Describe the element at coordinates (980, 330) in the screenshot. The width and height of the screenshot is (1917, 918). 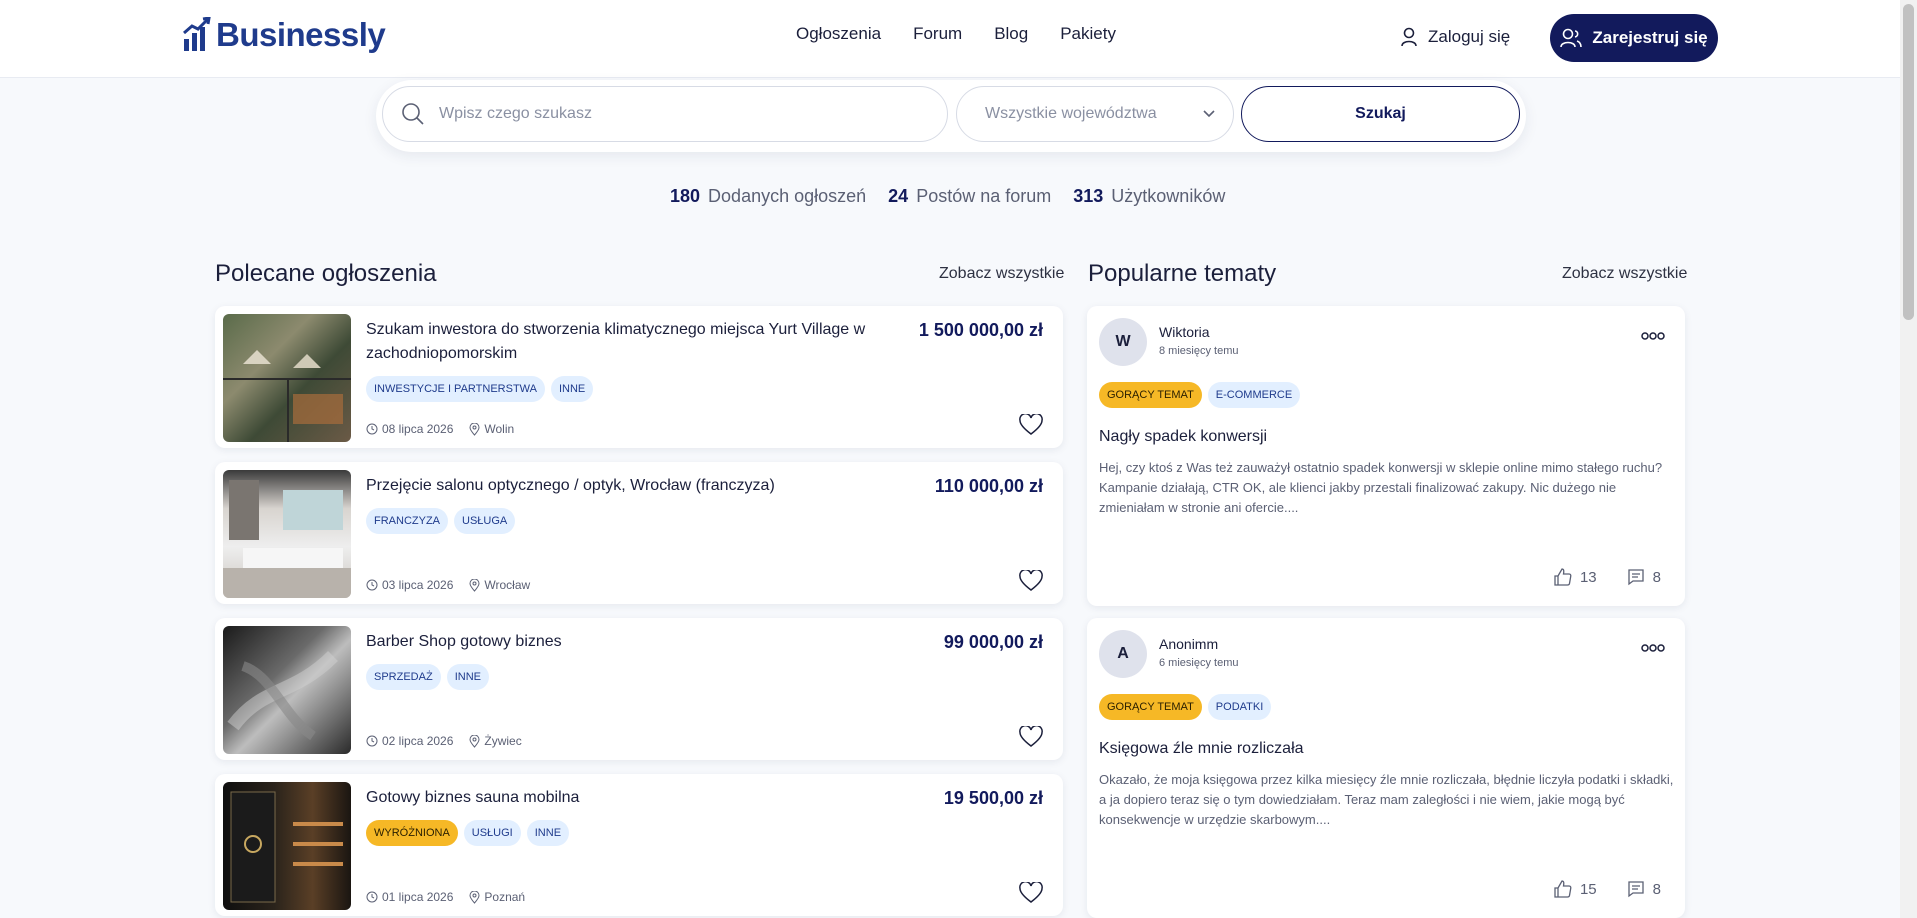
I see `listing-price: 1 500 000,00 zł` at that location.